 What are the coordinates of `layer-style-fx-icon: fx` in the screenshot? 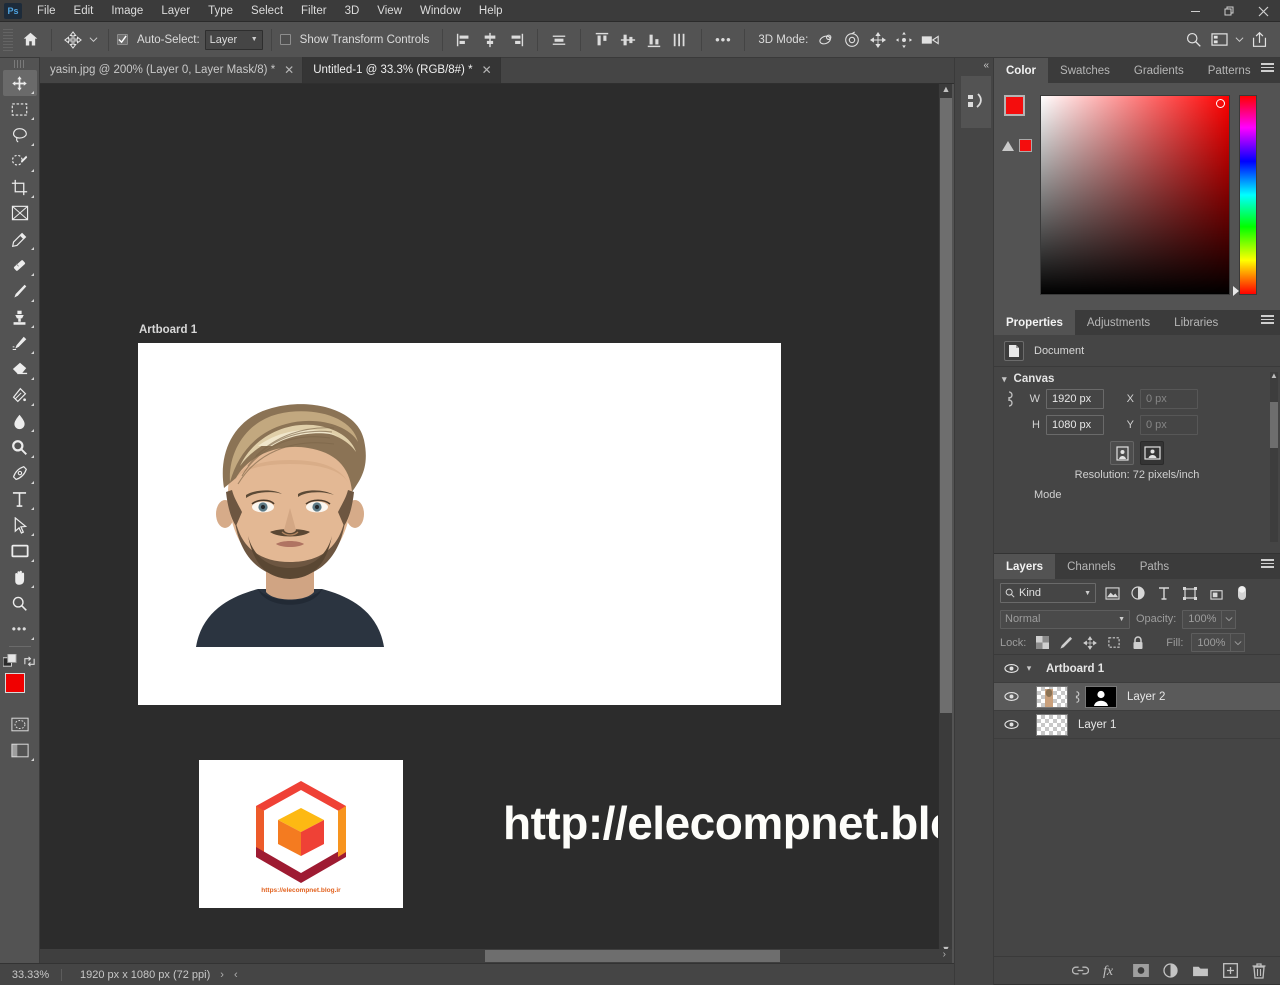 It's located at (1111, 970).